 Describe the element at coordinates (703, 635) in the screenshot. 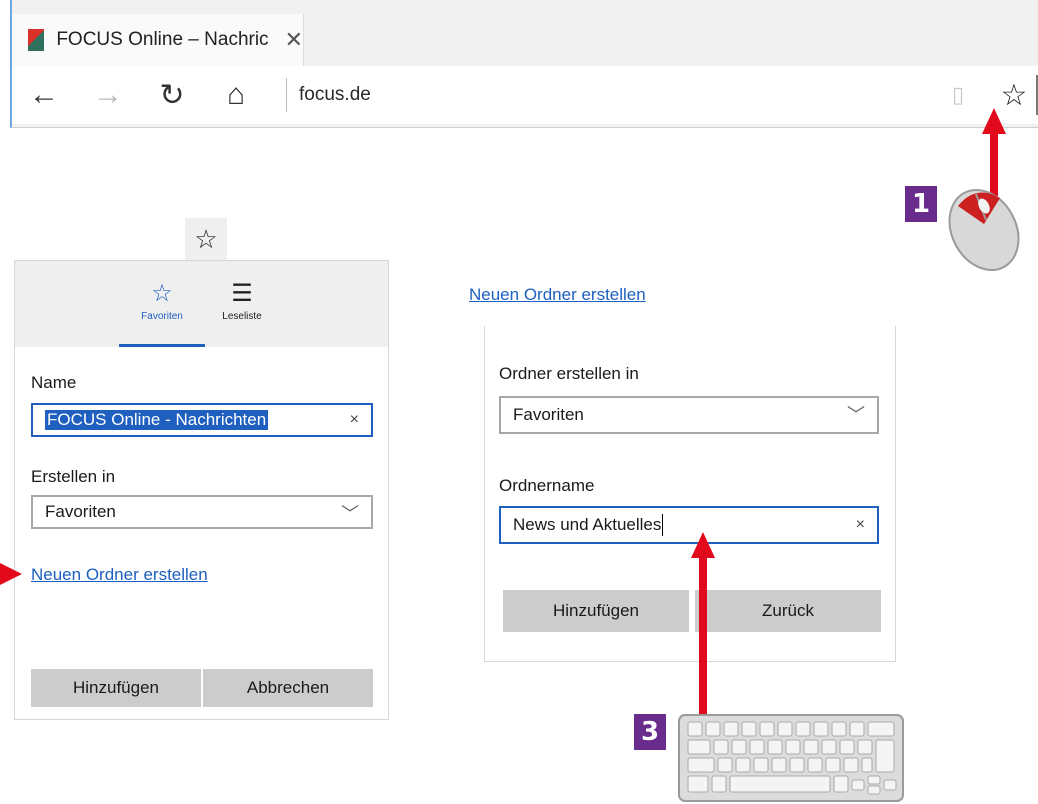

I see `arrow-line` at that location.